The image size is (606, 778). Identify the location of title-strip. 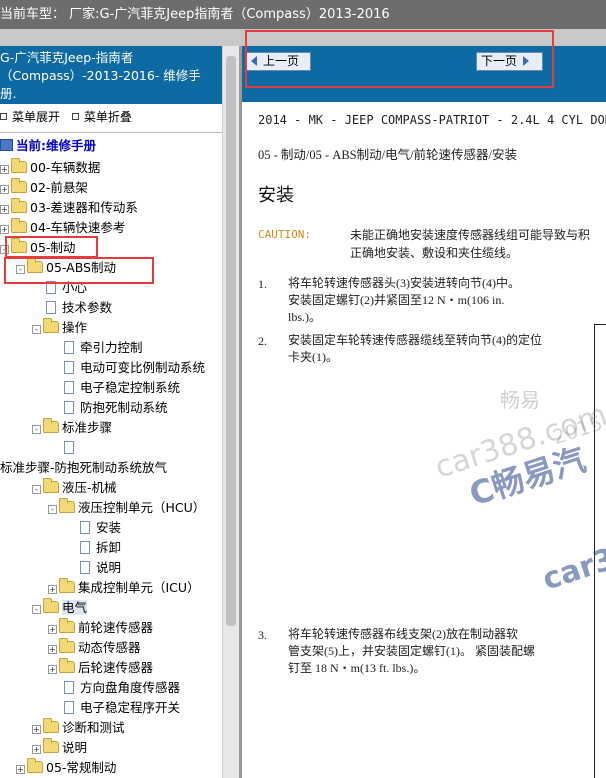
(303, 37).